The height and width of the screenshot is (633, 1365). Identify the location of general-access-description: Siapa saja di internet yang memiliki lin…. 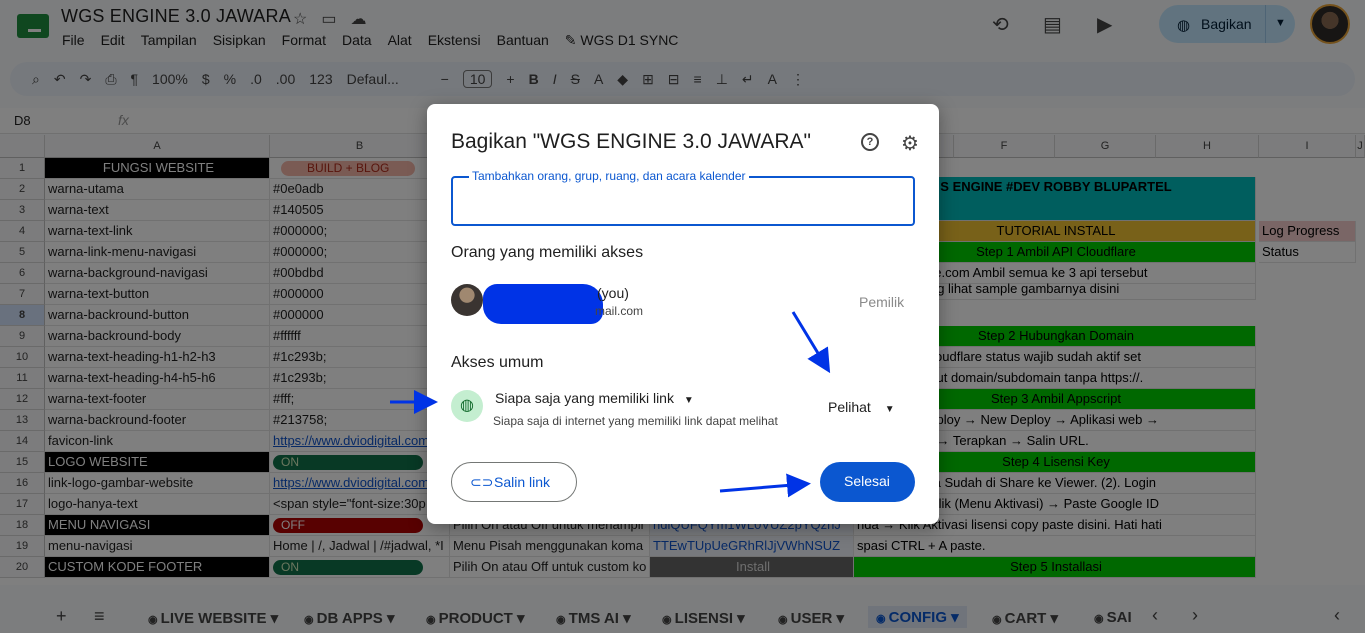
(635, 421).